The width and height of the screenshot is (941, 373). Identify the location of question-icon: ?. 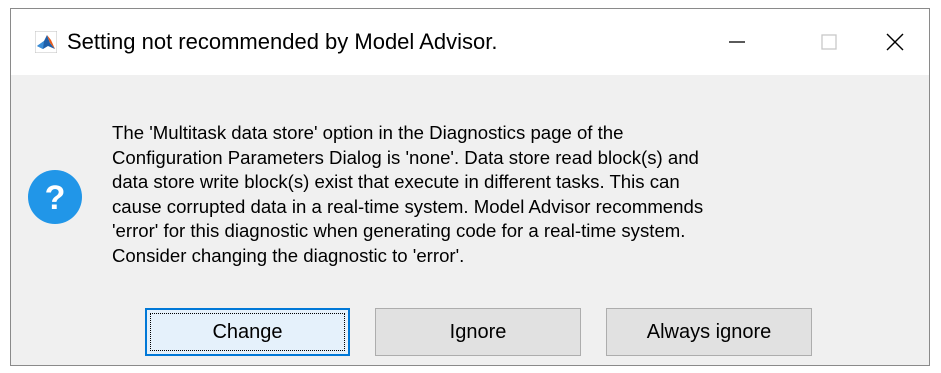
(55, 197).